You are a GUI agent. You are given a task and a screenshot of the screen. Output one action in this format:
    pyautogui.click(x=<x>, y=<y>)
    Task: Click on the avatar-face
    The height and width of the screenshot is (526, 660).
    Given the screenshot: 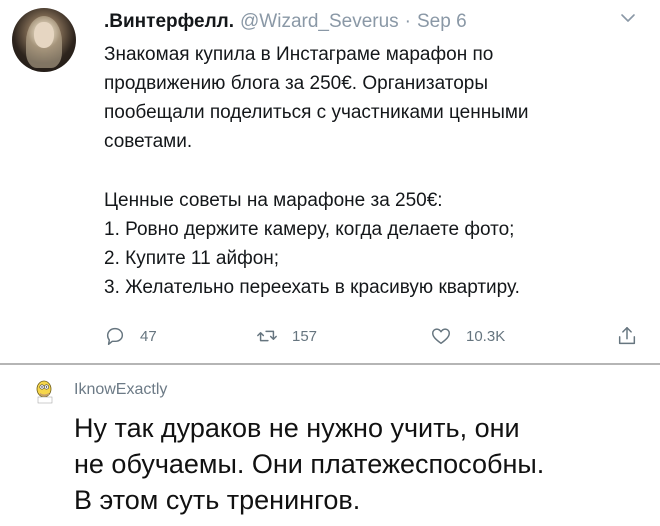 What is the action you would take?
    pyautogui.click(x=44, y=35)
    